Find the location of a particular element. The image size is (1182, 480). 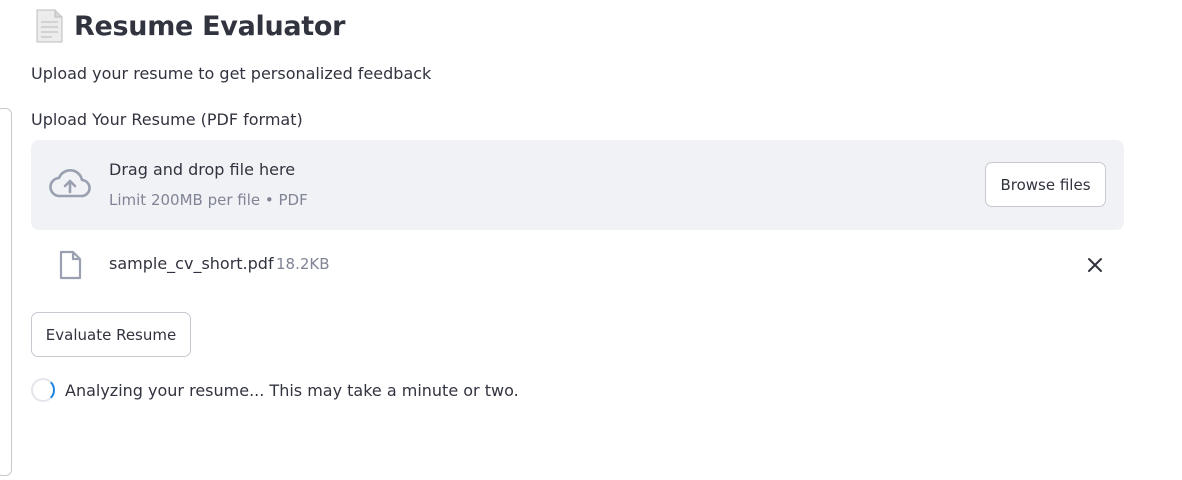

dropzone-limit-text: Limit 200MB per file • PDF is located at coordinates (208, 200).